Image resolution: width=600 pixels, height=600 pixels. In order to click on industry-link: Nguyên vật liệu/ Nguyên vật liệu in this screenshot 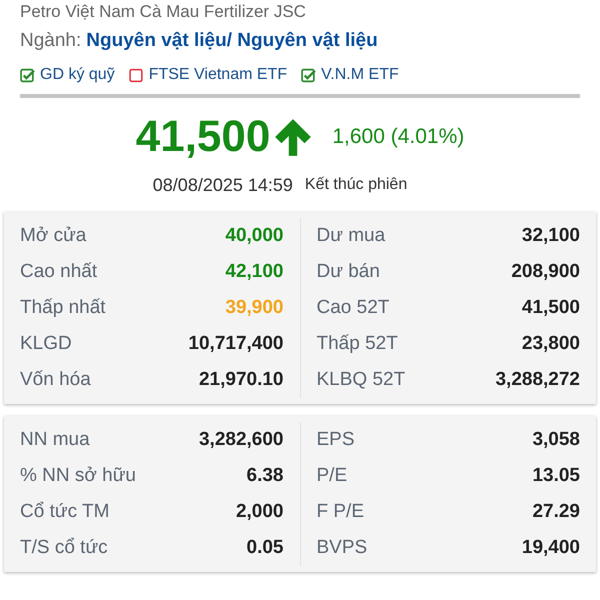, I will do `click(232, 41)`.